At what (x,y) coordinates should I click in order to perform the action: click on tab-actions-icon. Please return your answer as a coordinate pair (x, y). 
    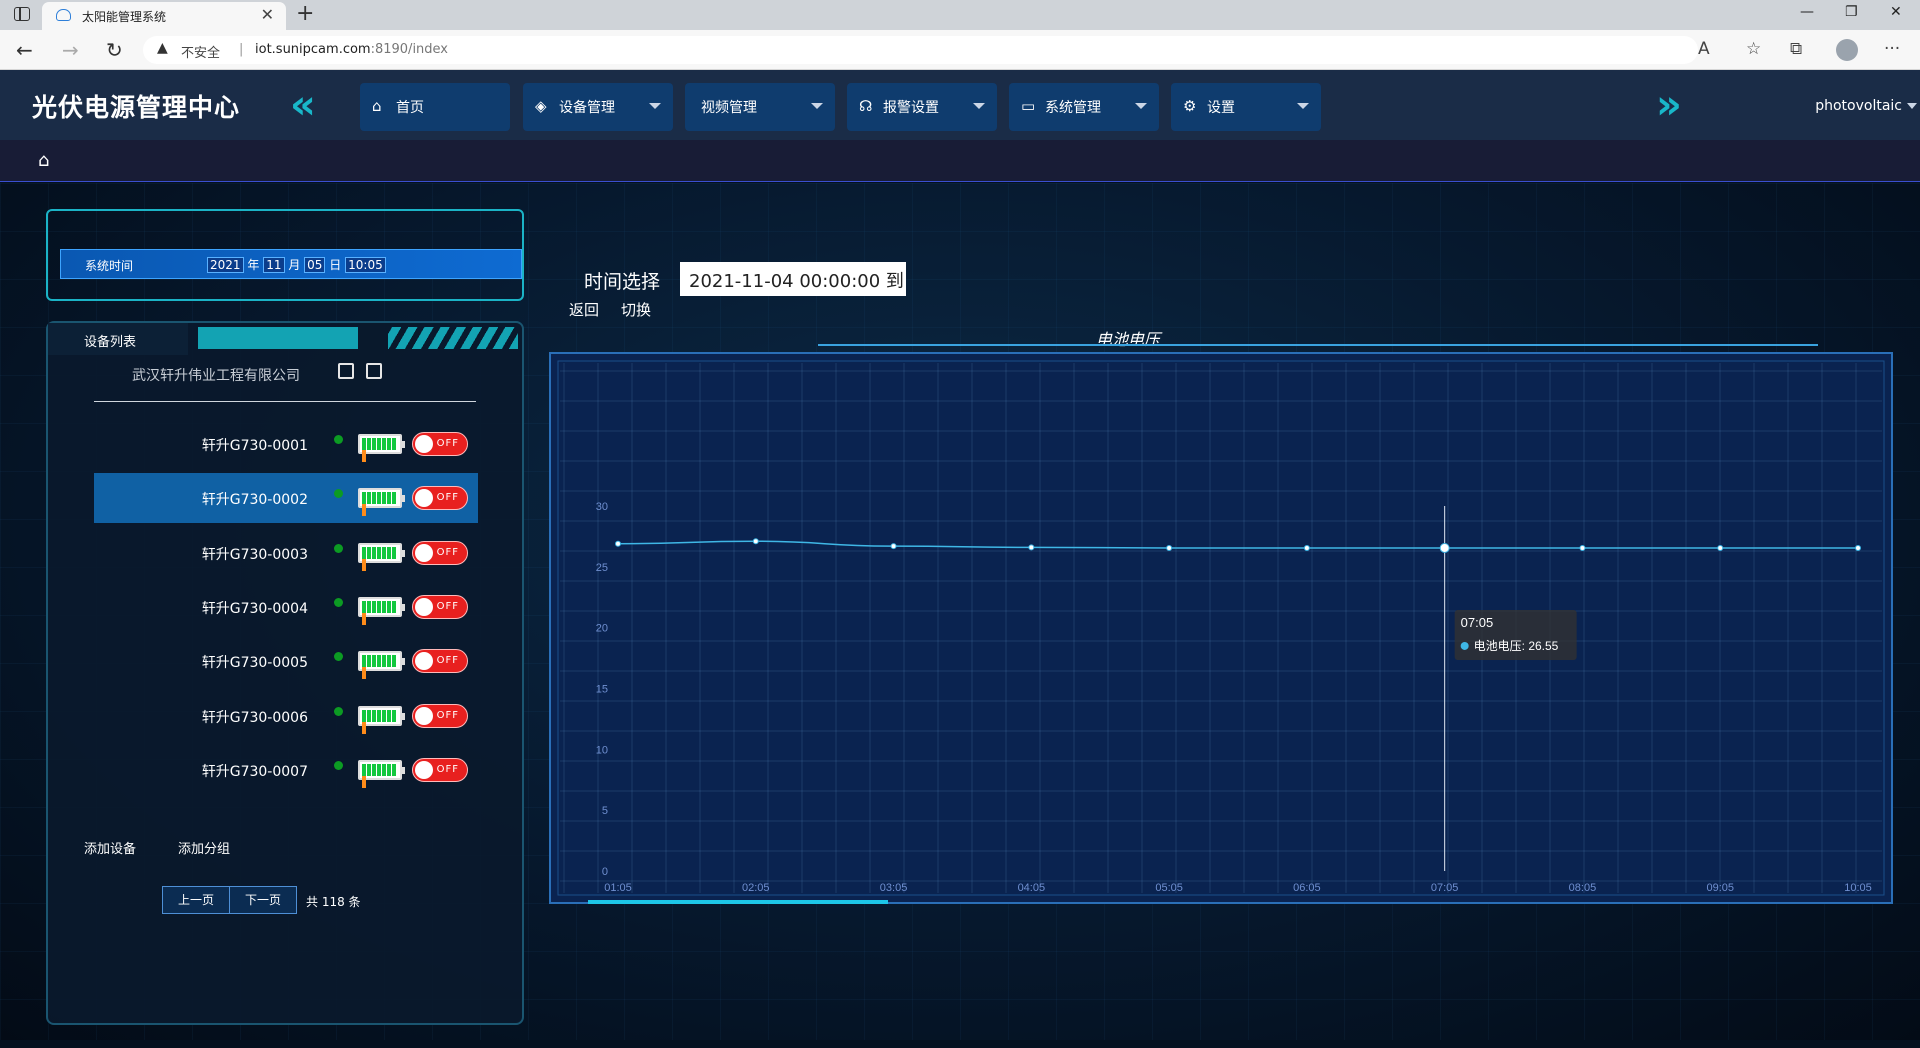
    Looking at the image, I should click on (22, 14).